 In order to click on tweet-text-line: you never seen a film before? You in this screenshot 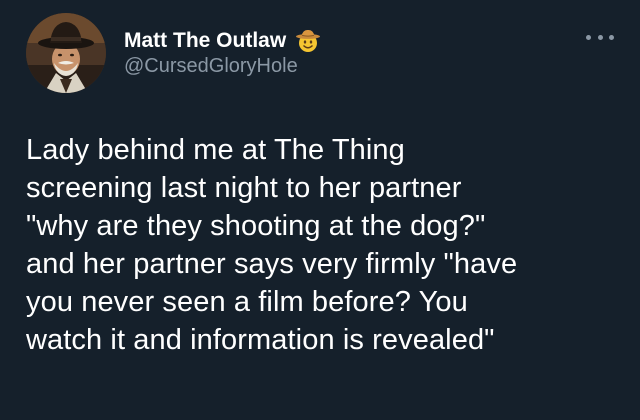, I will do `click(247, 302)`.